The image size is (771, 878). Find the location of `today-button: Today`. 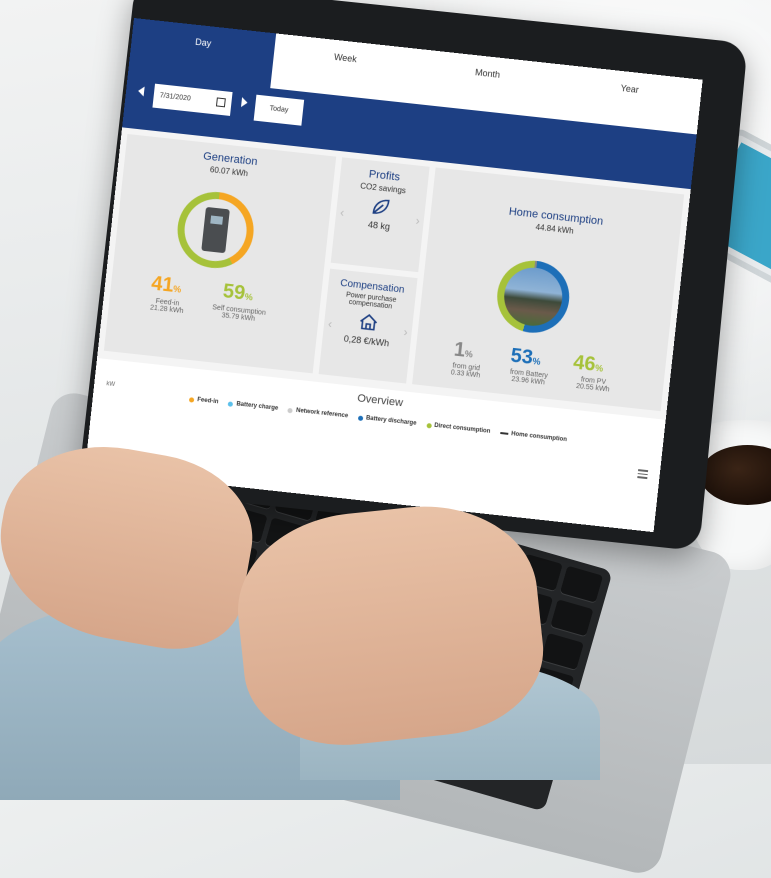

today-button: Today is located at coordinates (279, 110).